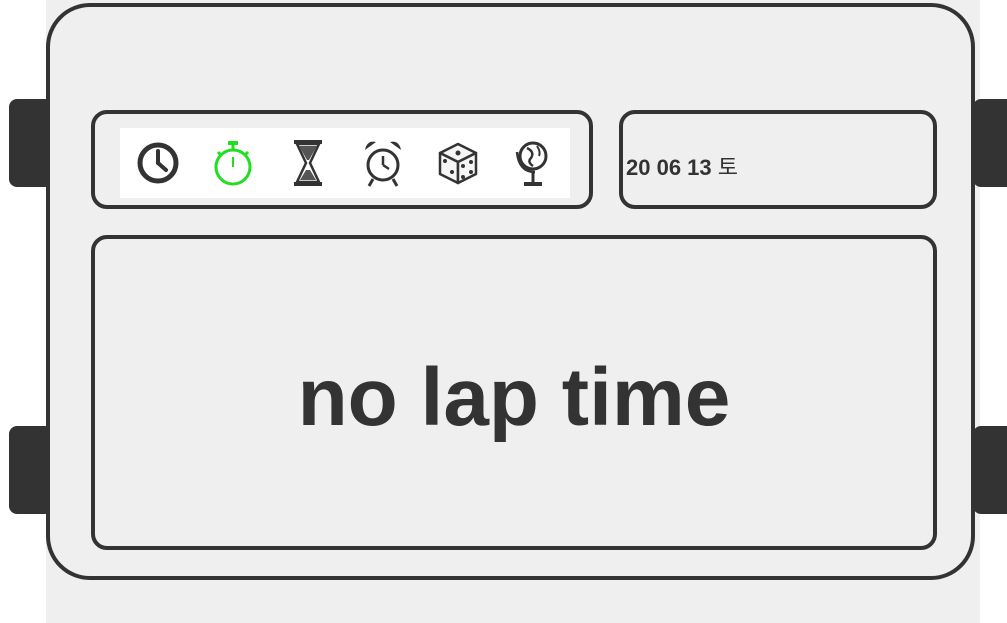  What do you see at coordinates (533, 163) in the screenshot?
I see `globe-icon` at bounding box center [533, 163].